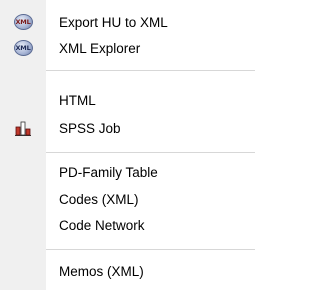 This screenshot has width=320, height=290. I want to click on menu-item-label: Export HU to XML, so click(113, 22).